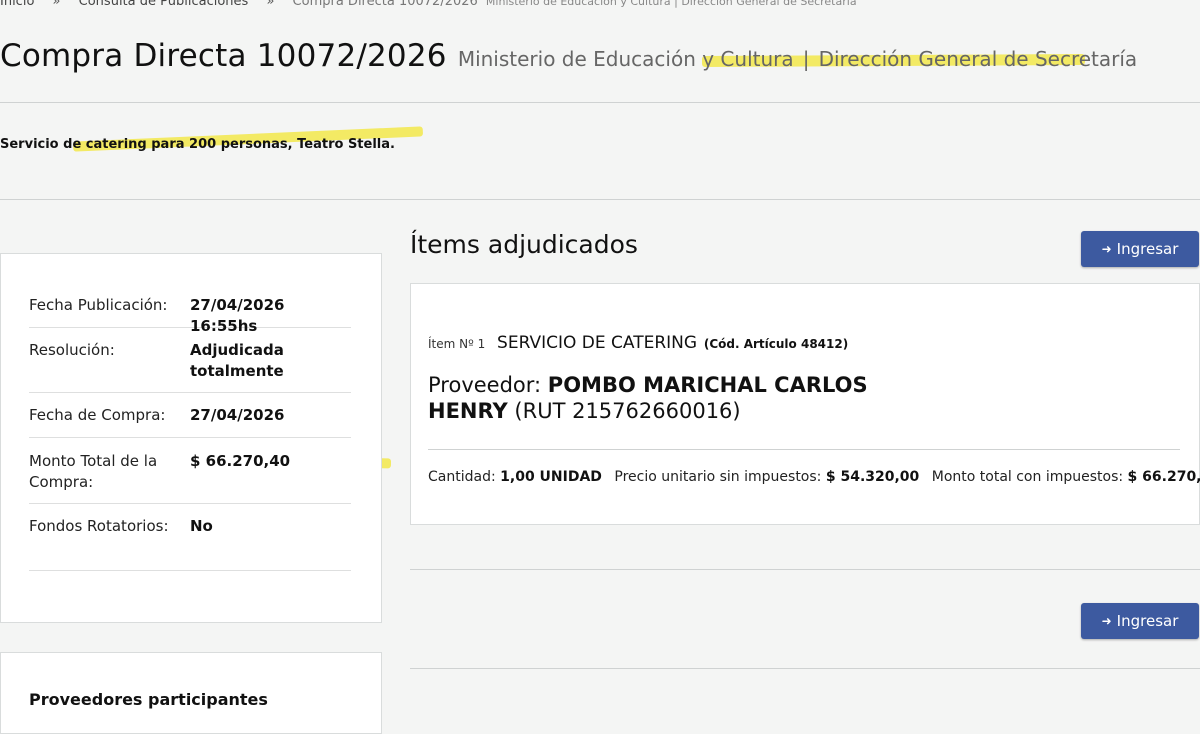 This screenshot has height=734, width=1200. I want to click on total-with-taxes-label: Monto total con impuestos:, so click(1027, 477).